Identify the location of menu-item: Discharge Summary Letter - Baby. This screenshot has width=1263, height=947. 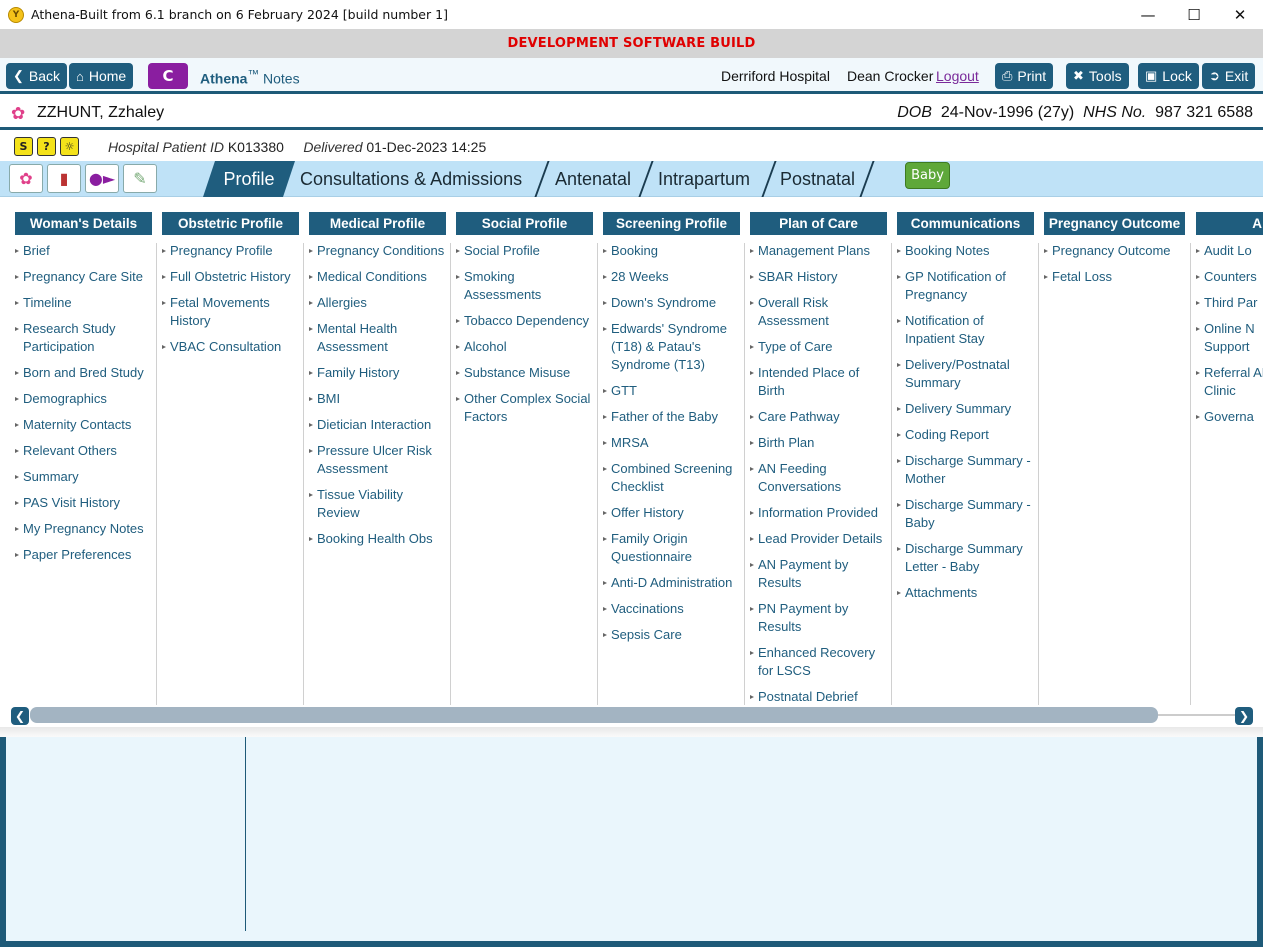
(965, 558).